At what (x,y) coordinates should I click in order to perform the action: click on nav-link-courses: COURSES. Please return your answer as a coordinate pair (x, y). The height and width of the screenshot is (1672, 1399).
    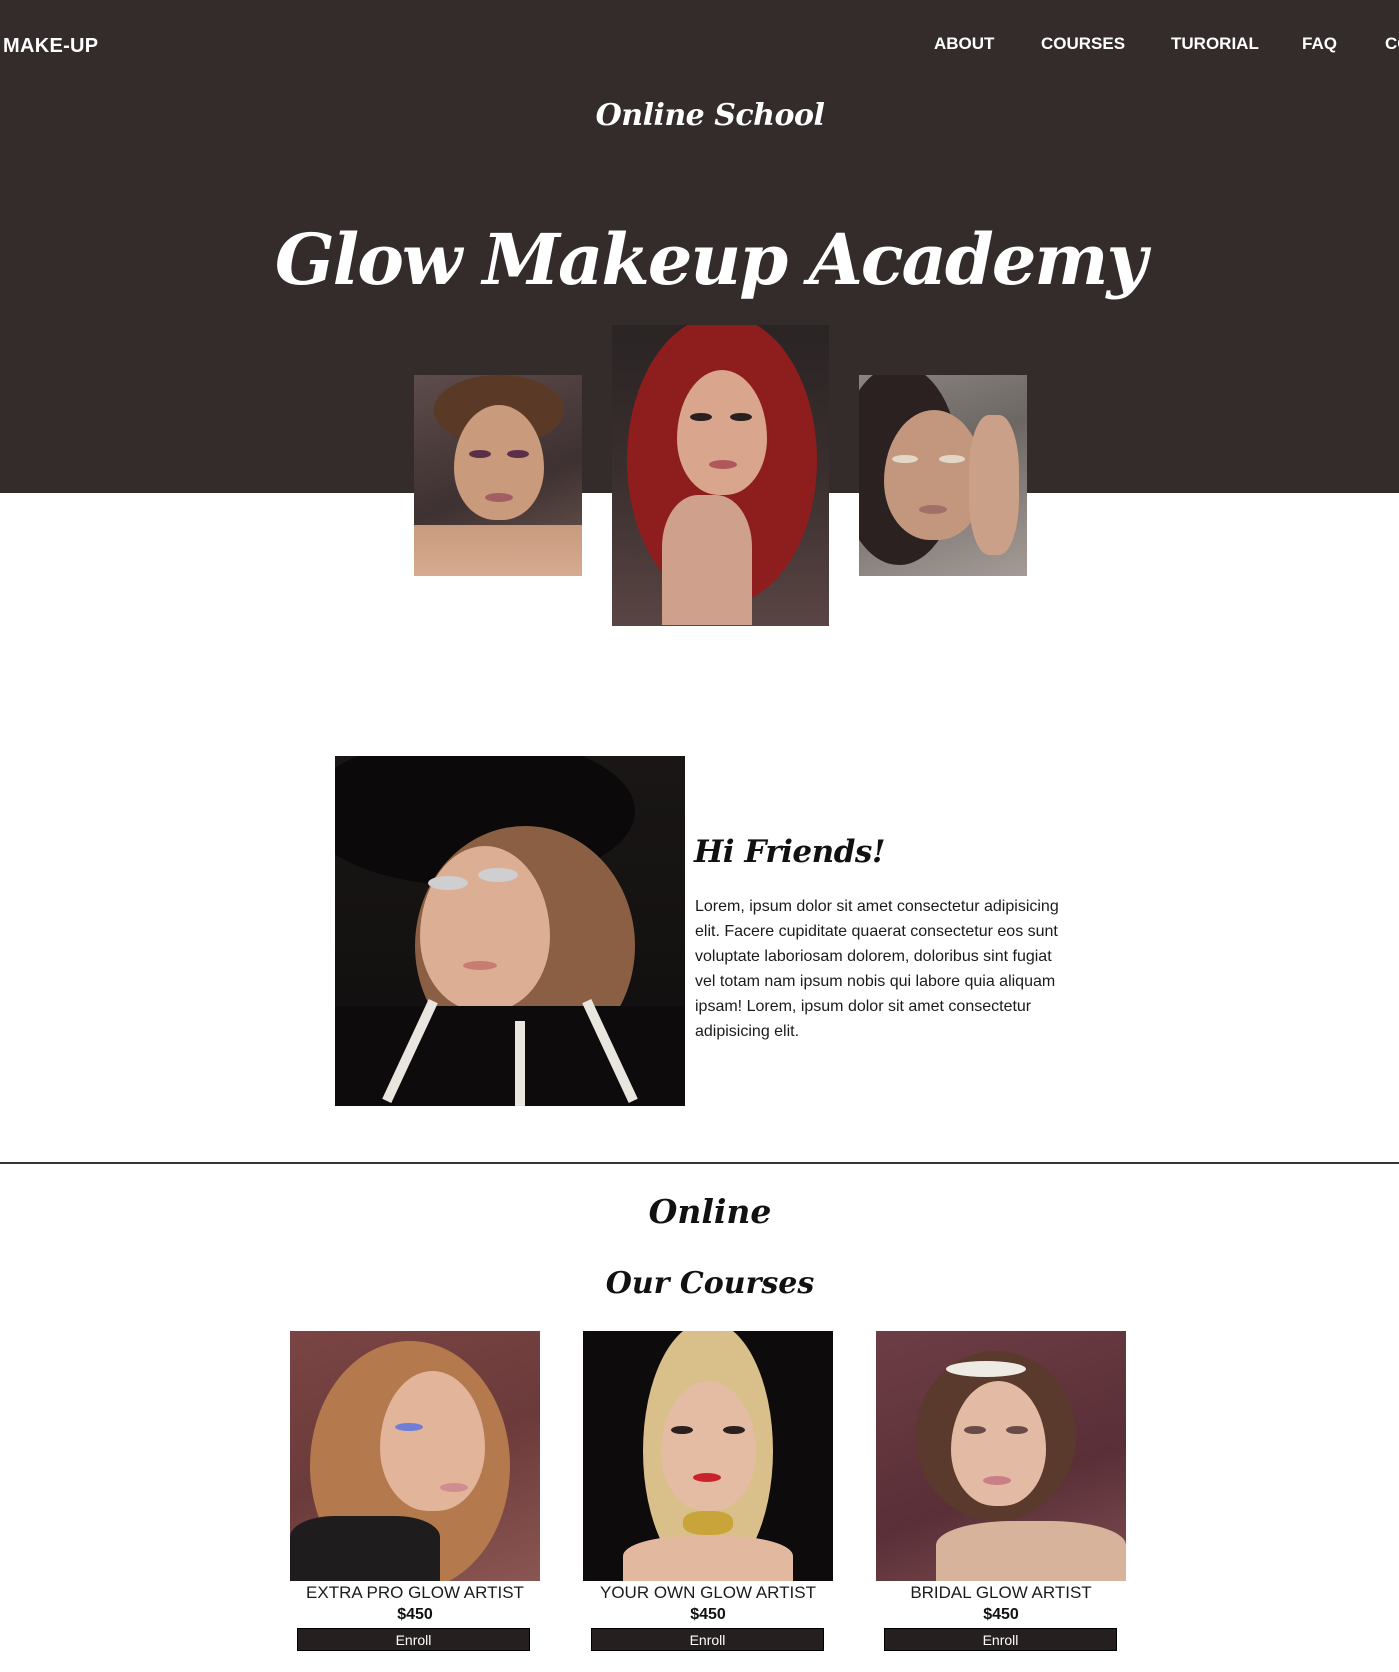
    Looking at the image, I should click on (1083, 44).